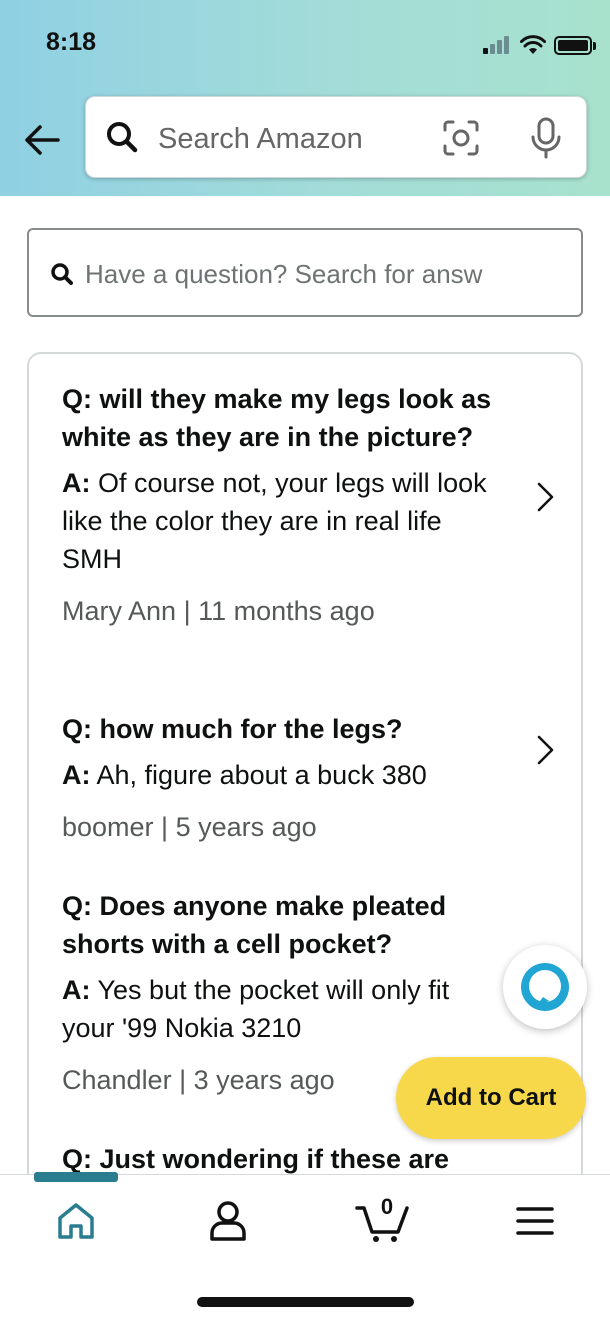  Describe the element at coordinates (387, 1206) in the screenshot. I see `cart-count-badge: 0` at that location.